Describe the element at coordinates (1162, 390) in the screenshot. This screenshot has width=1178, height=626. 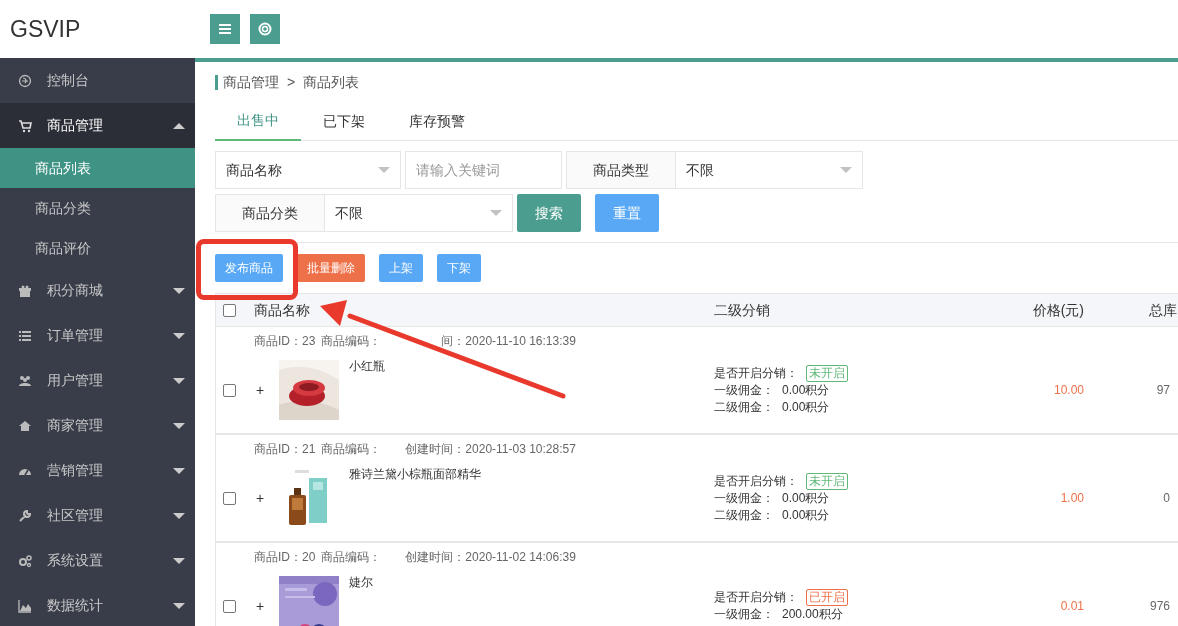
I see `stock-count: 97` at that location.